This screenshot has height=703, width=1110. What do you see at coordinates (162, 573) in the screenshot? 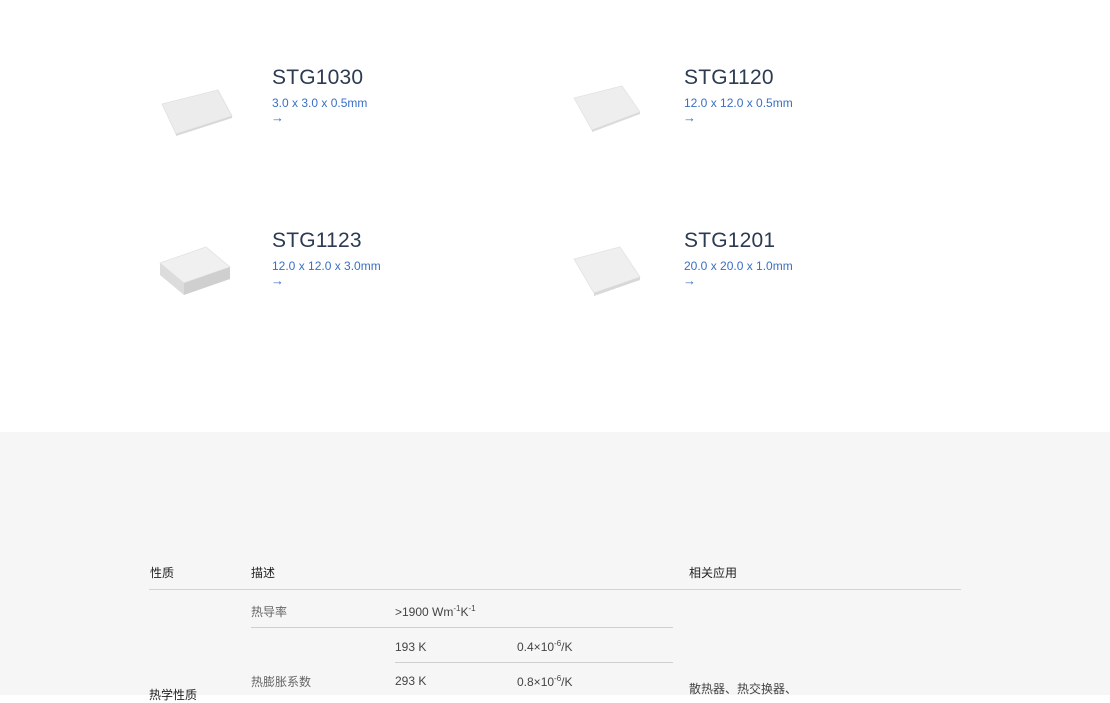
I see `header-property: 性质` at bounding box center [162, 573].